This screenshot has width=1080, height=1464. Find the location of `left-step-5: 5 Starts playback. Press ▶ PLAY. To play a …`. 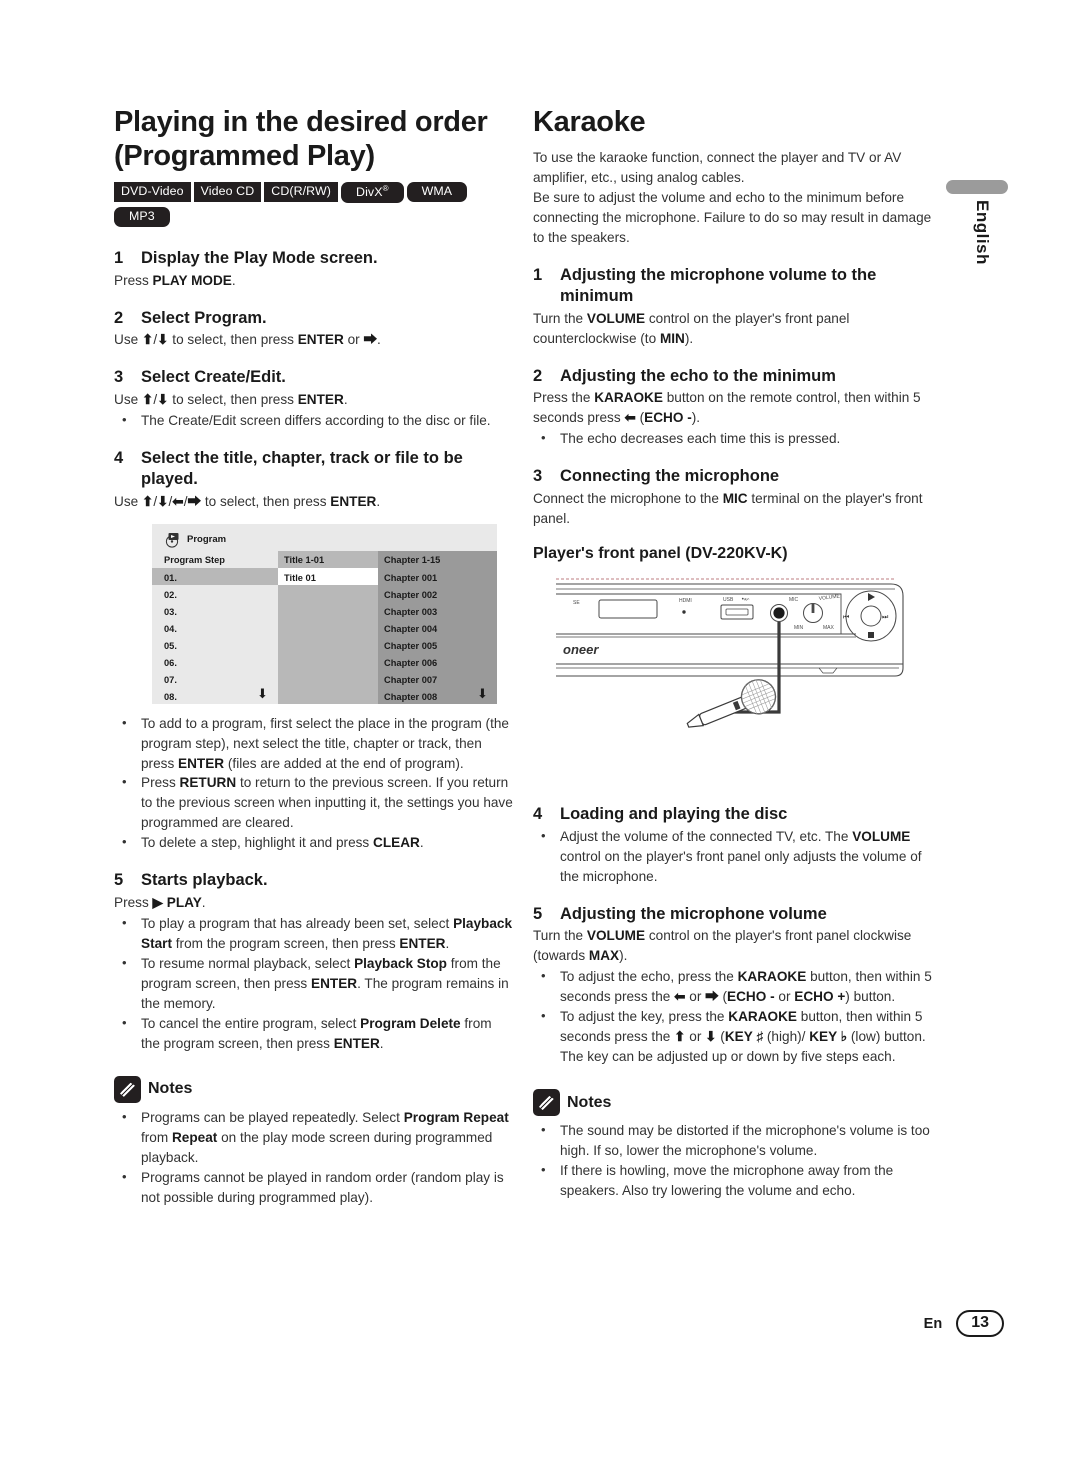

left-step-5: 5 Starts playback. Press ▶ PLAY. To play a … is located at coordinates (314, 962).